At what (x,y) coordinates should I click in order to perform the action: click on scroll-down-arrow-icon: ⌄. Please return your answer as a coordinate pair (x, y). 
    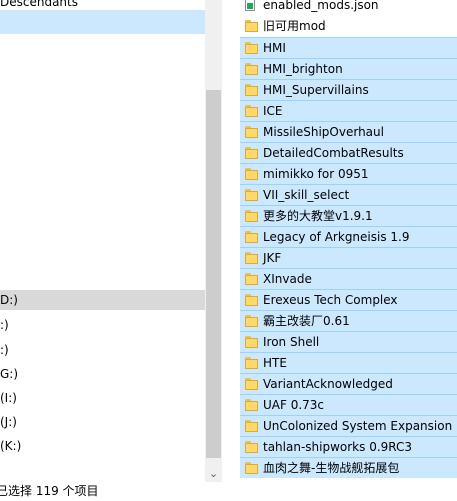
    Looking at the image, I should click on (213, 474).